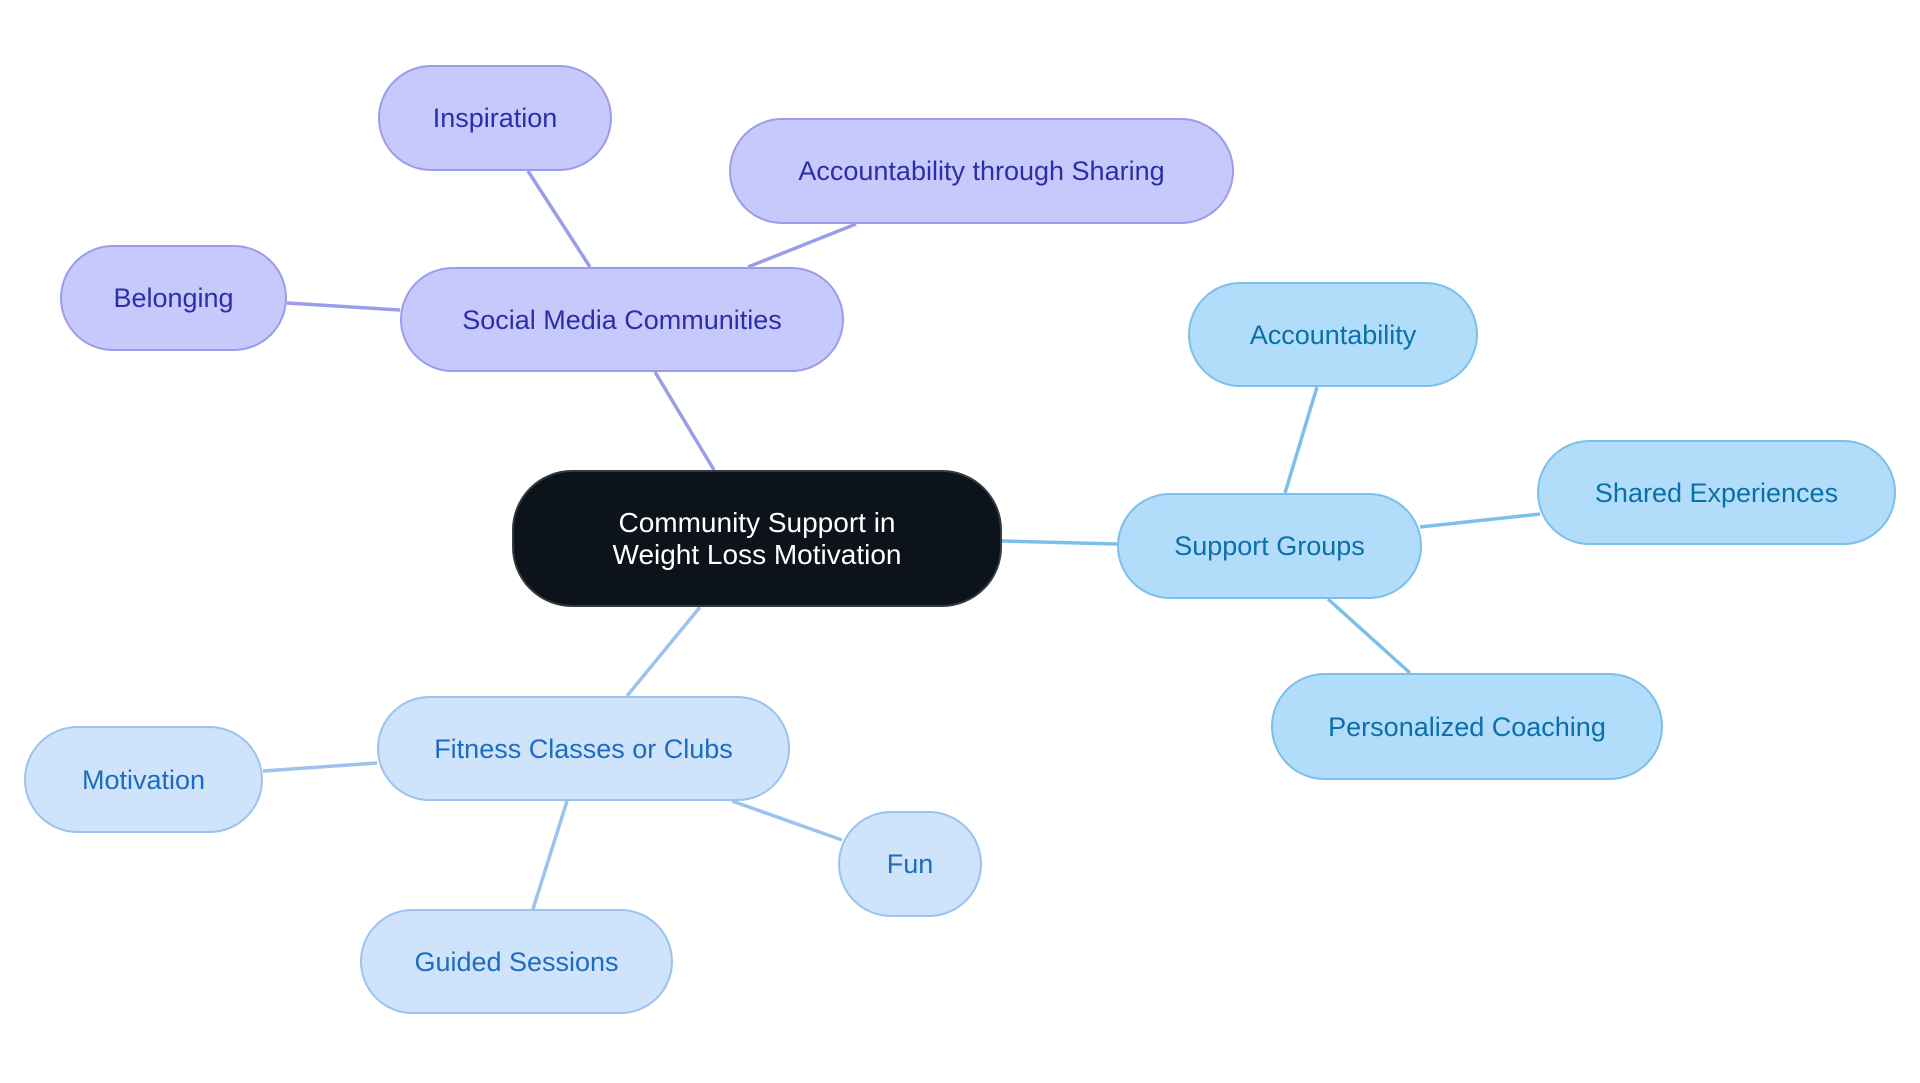 This screenshot has width=1920, height=1083. Describe the element at coordinates (1333, 334) in the screenshot. I see `node-accountability: Accountability` at that location.